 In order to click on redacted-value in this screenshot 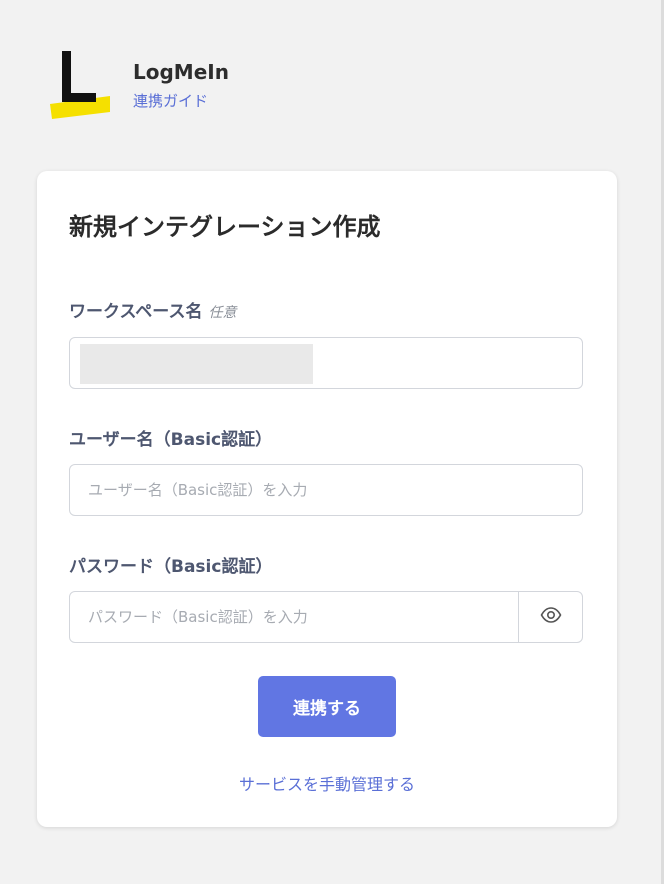, I will do `click(196, 364)`.